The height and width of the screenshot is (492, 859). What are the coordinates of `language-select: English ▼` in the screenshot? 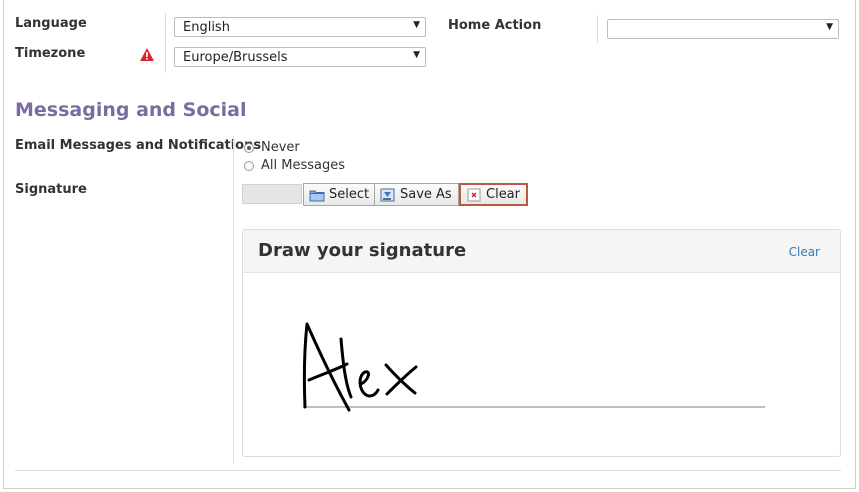 It's located at (300, 27).